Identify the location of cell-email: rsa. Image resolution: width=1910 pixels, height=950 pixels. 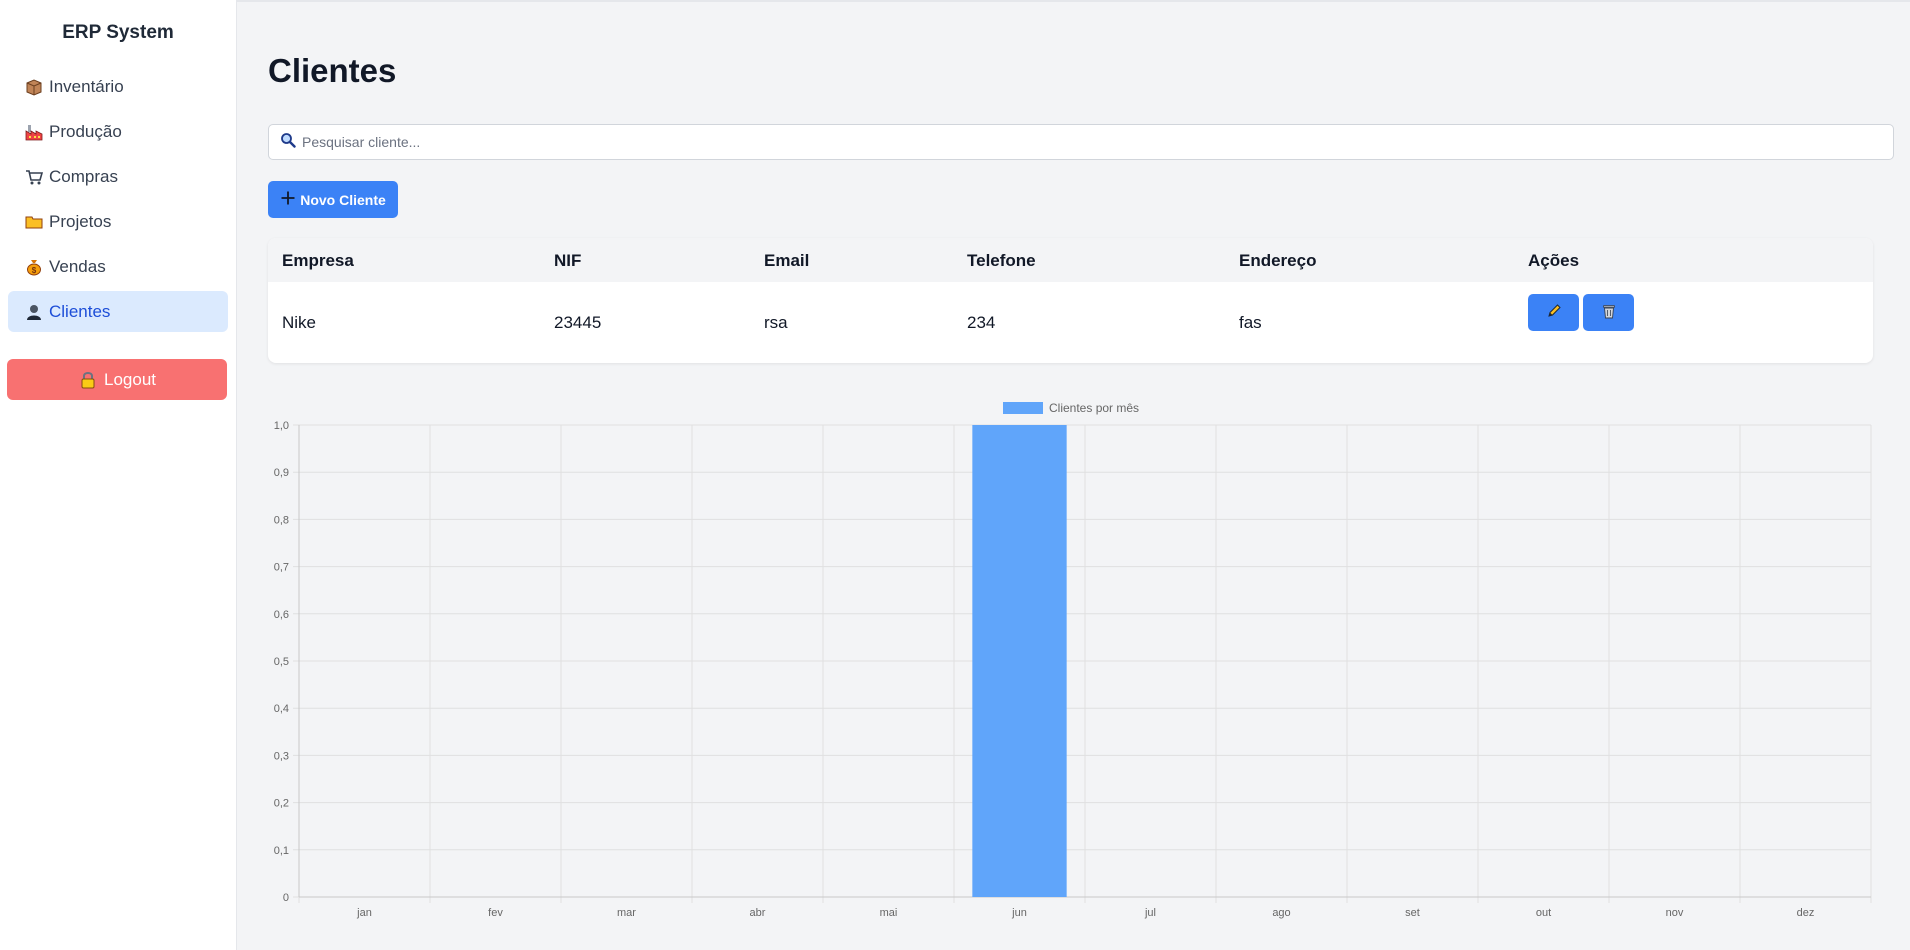
(776, 322).